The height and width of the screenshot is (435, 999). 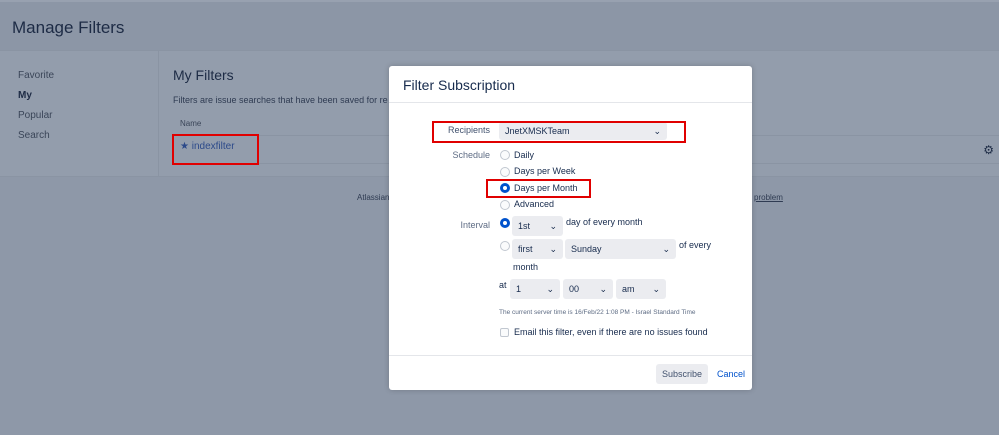 What do you see at coordinates (537, 226) in the screenshot?
I see `day-select: 1st ⌄` at bounding box center [537, 226].